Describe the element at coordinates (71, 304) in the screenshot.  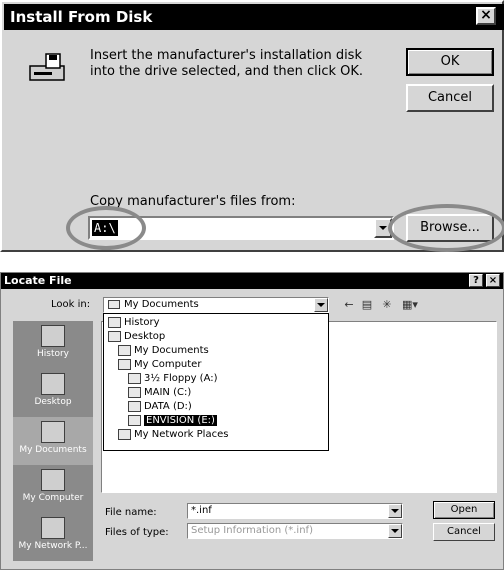
I see `look-in-label: Look in:` at that location.